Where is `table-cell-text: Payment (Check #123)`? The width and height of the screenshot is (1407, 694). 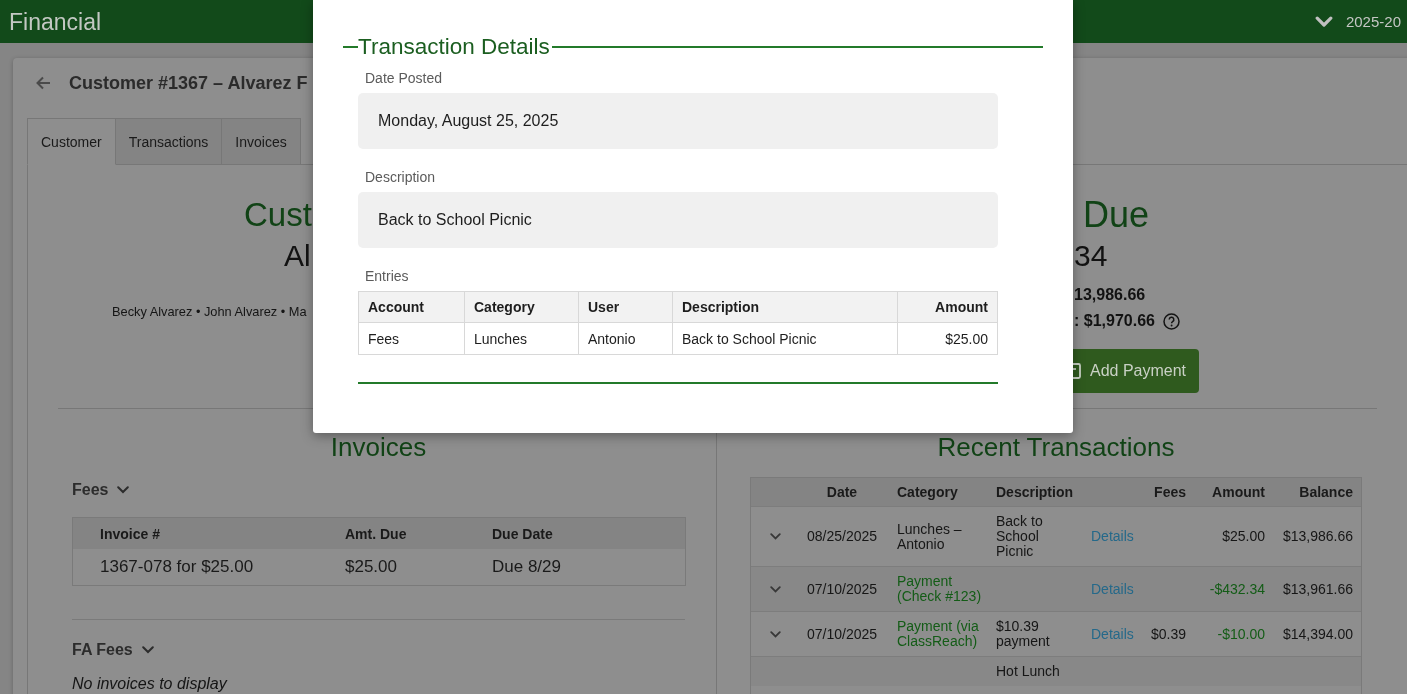
table-cell-text: Payment (Check #123) is located at coordinates (939, 589).